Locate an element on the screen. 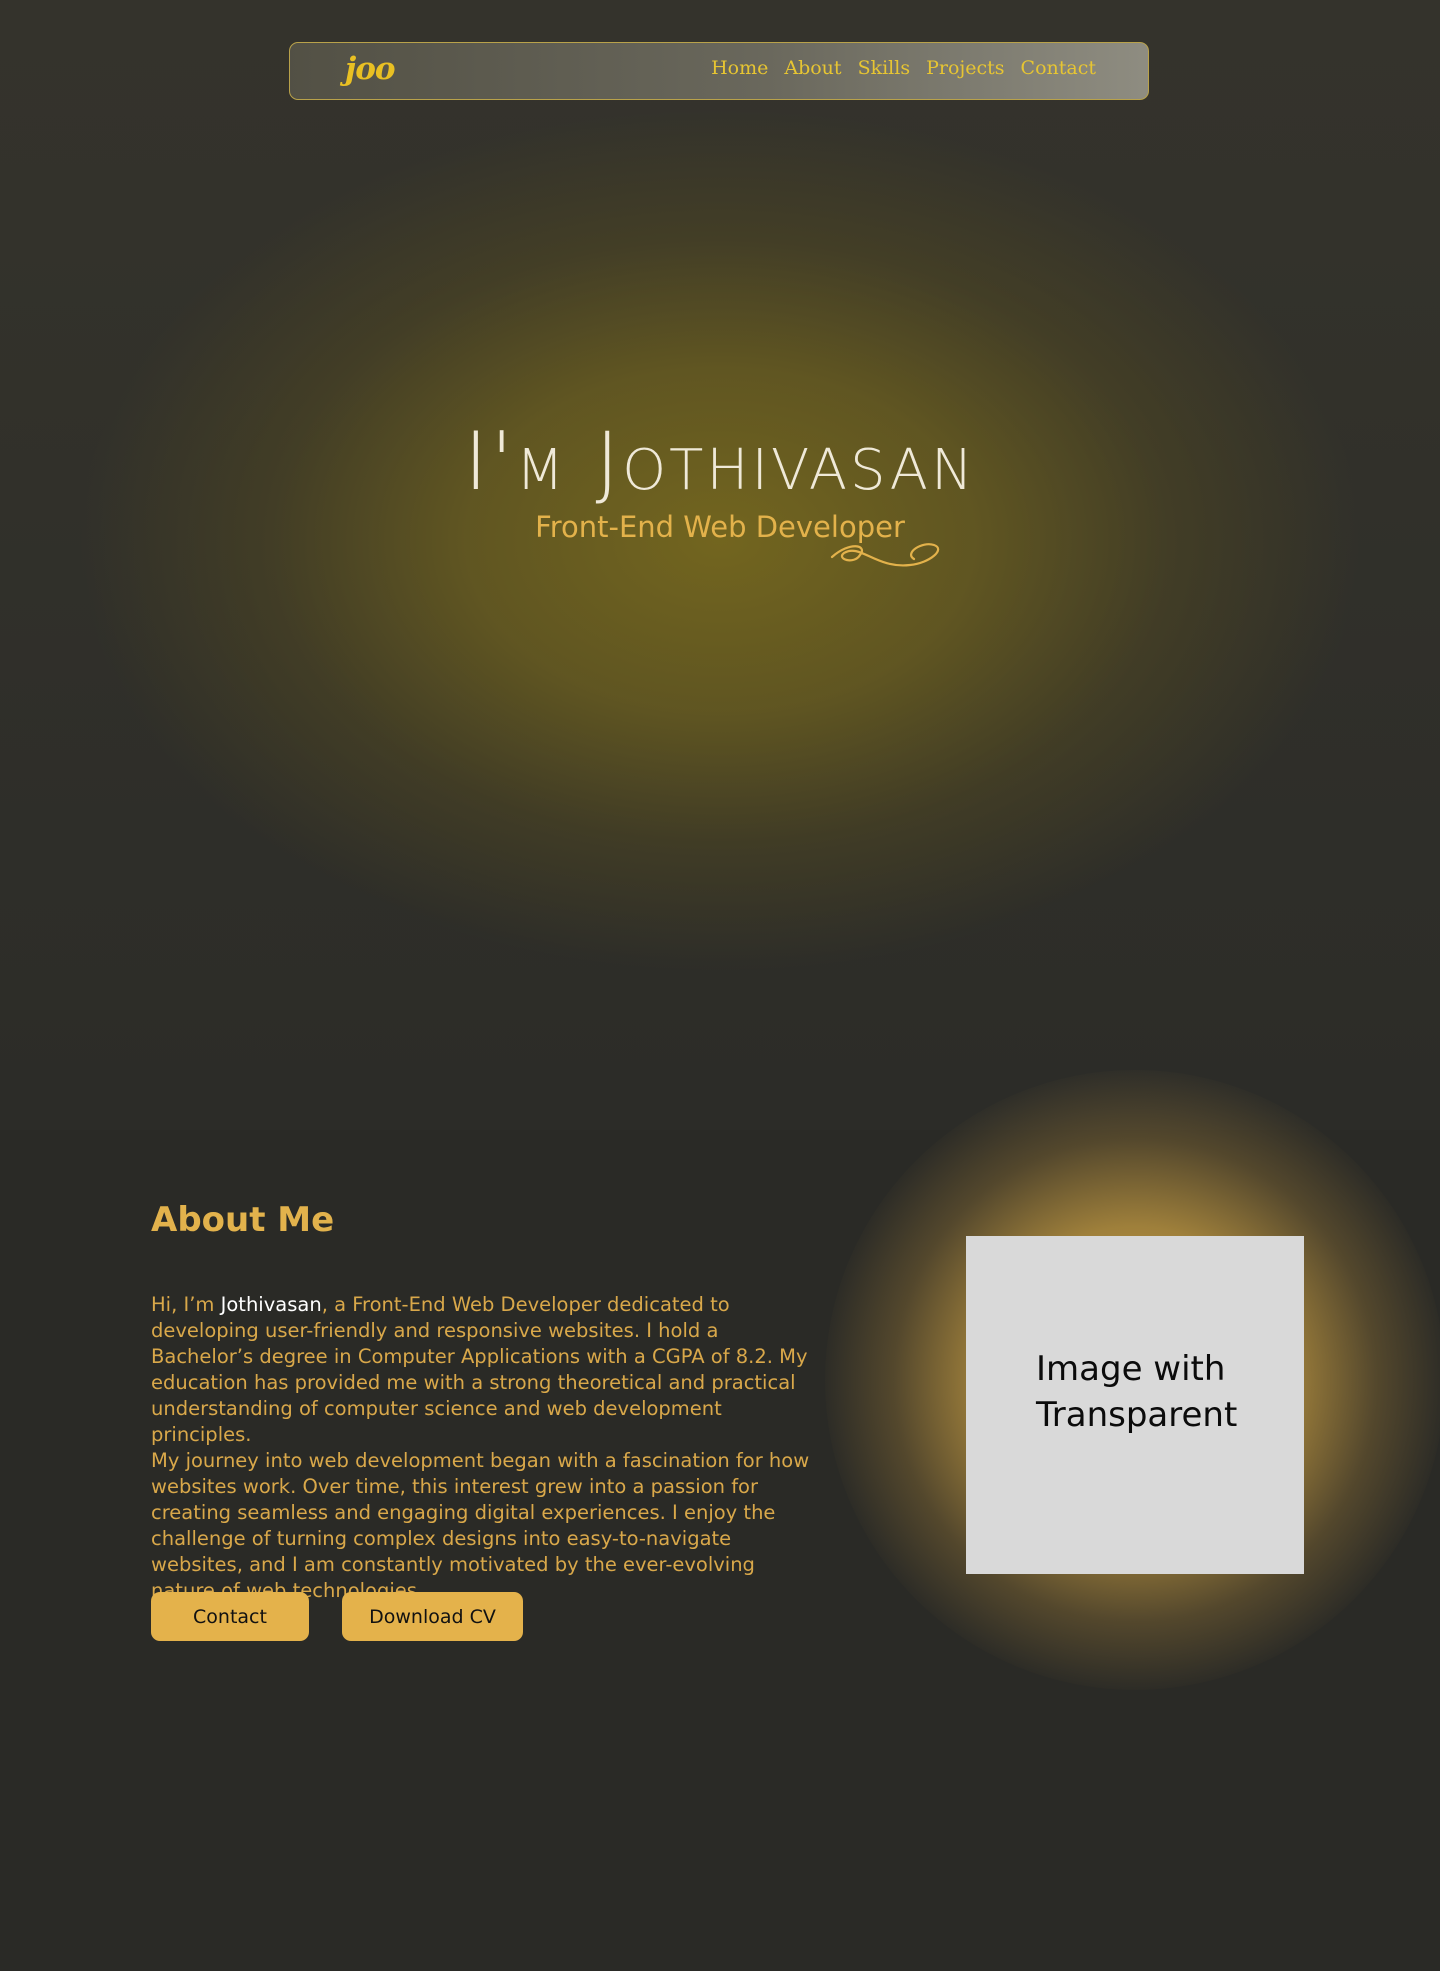 This screenshot has width=1440, height=1971. navbar: joo Home About Skills Projects Contact is located at coordinates (719, 71).